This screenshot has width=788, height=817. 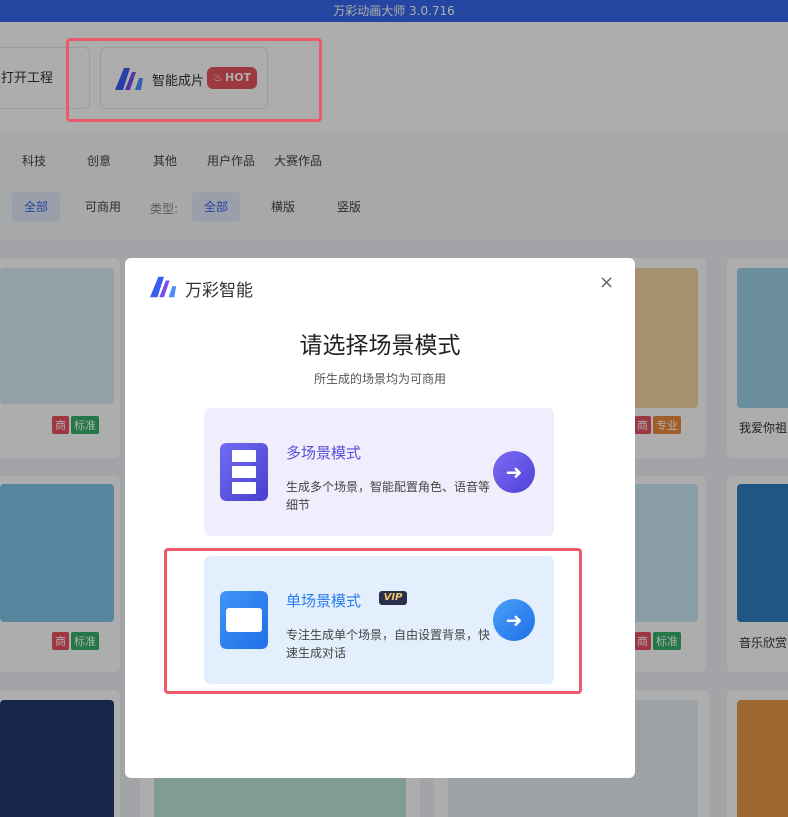 What do you see at coordinates (324, 453) in the screenshot?
I see `multi-scene-title: 多场景模式` at bounding box center [324, 453].